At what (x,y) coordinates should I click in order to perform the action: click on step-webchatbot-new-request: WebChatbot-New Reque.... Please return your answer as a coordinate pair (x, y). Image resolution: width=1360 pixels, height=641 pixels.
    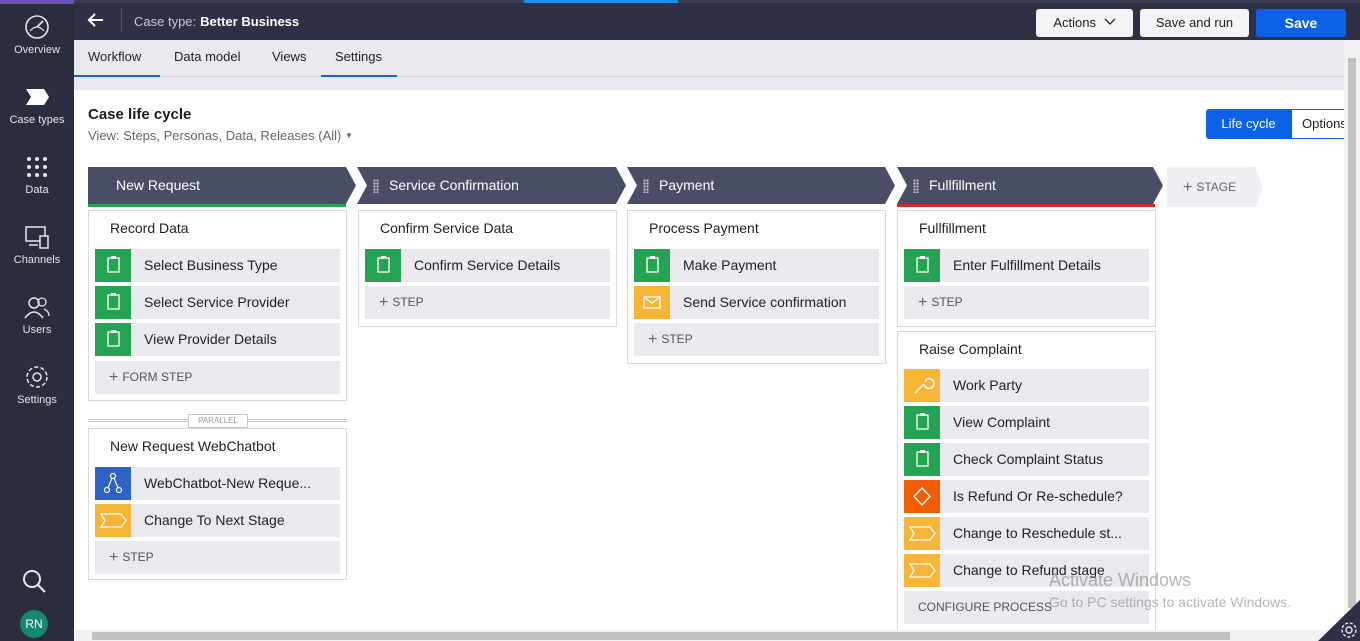
    Looking at the image, I should click on (217, 483).